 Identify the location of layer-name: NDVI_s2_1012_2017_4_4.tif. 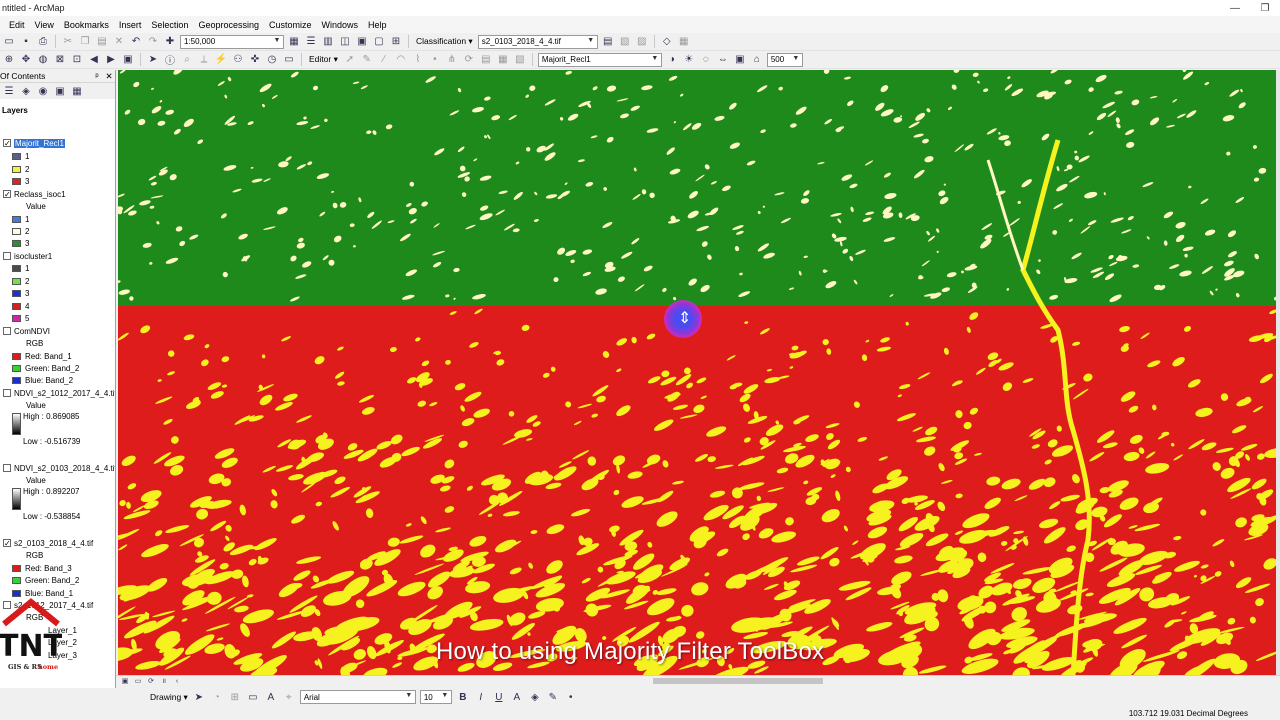
(64, 393).